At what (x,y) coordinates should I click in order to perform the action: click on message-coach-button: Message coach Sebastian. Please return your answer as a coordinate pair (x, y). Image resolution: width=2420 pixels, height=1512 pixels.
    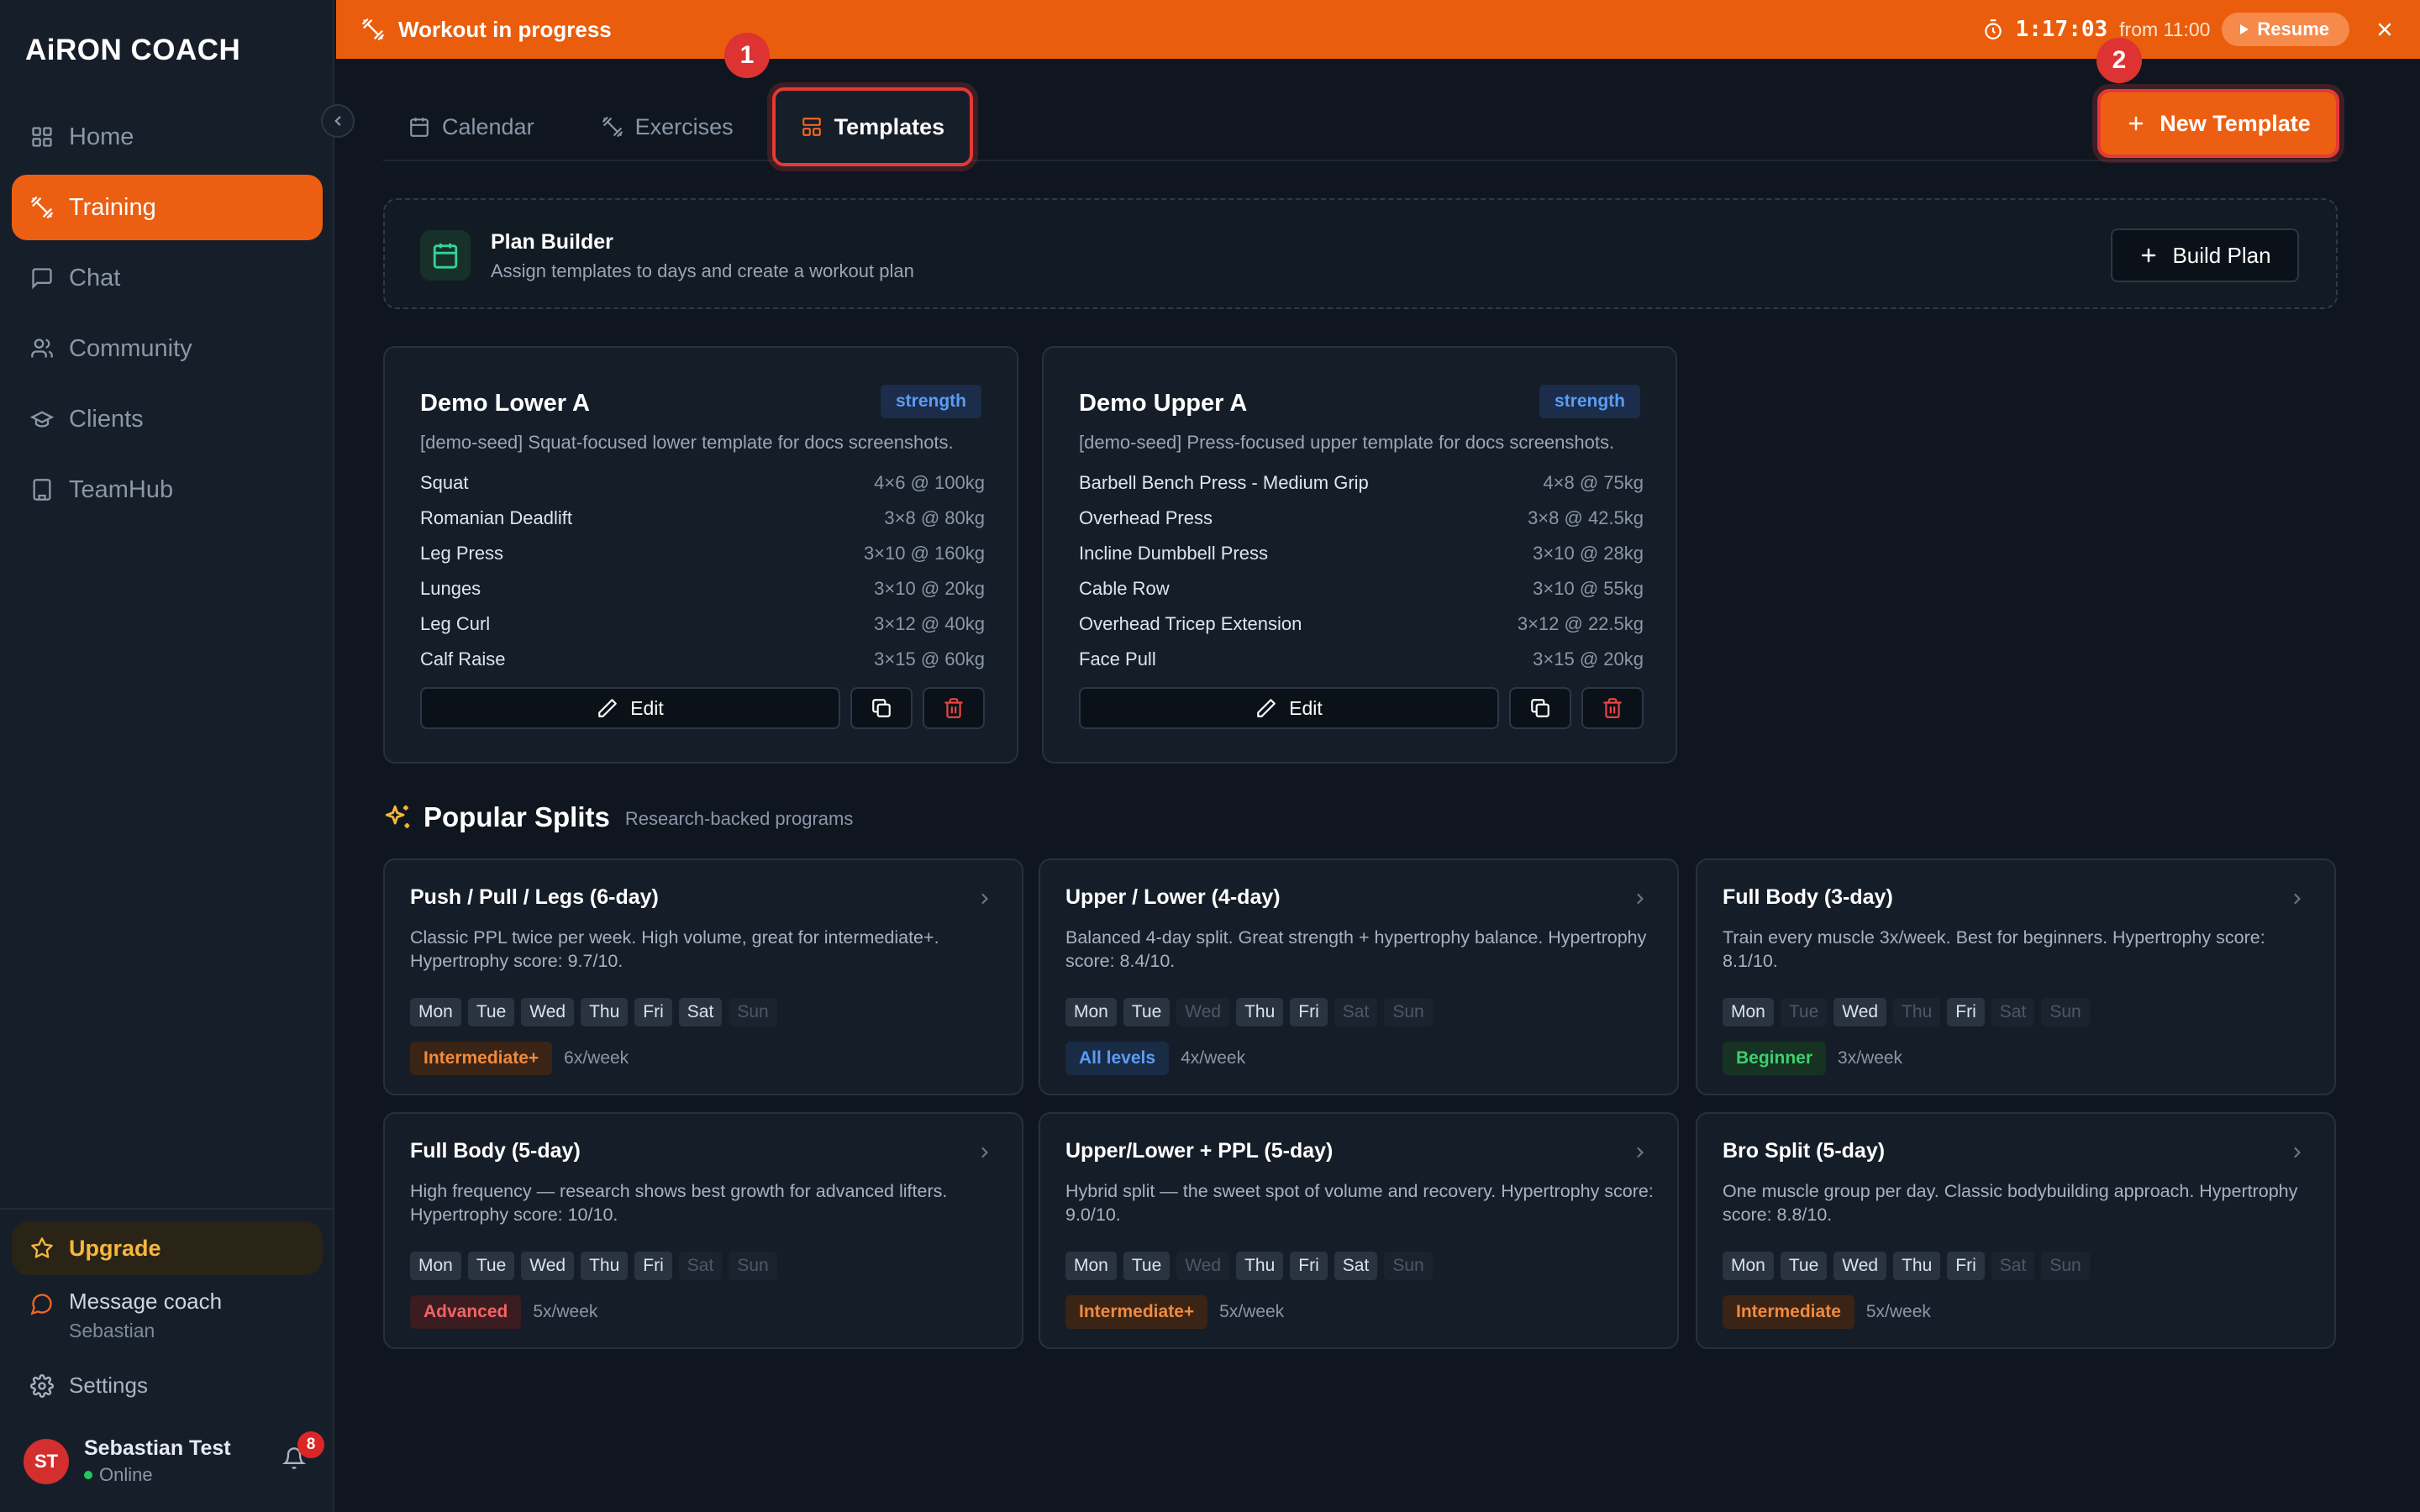
    Looking at the image, I should click on (126, 1315).